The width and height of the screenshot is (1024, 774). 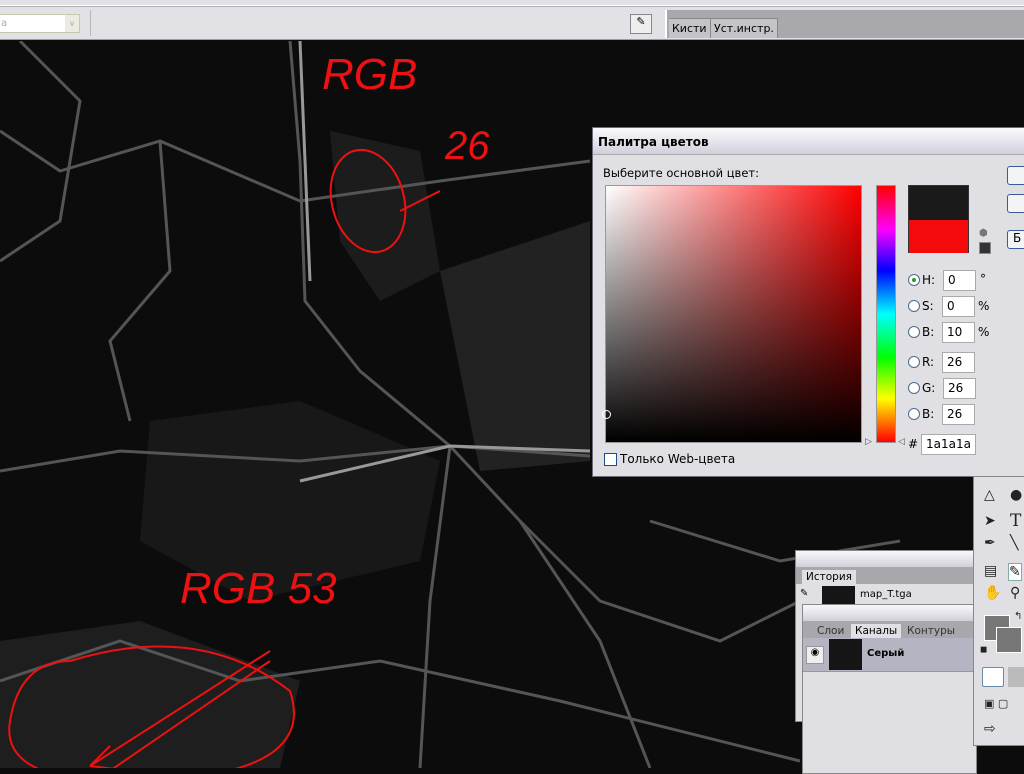 I want to click on unit-deg: °, so click(x=983, y=279).